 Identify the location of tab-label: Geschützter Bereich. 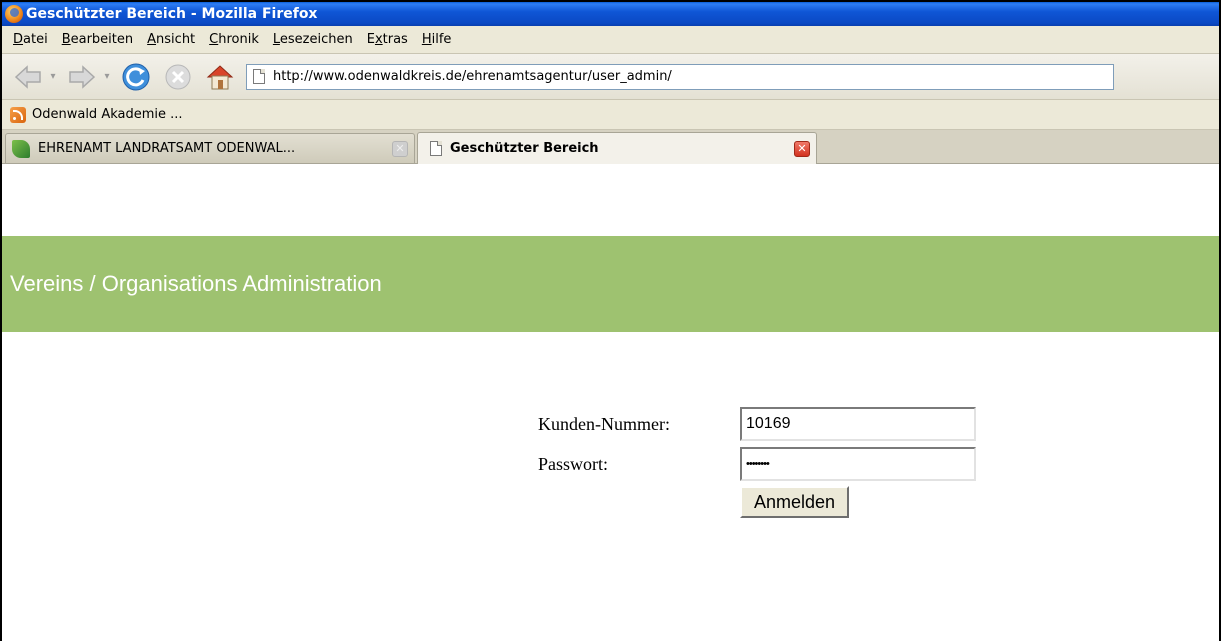
(524, 148).